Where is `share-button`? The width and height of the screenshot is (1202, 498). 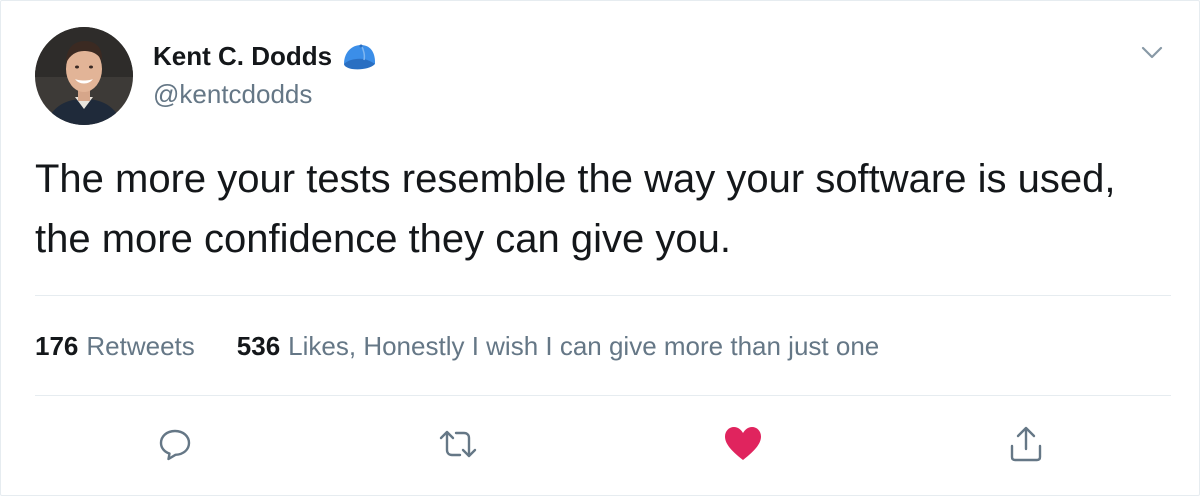 share-button is located at coordinates (1026, 446).